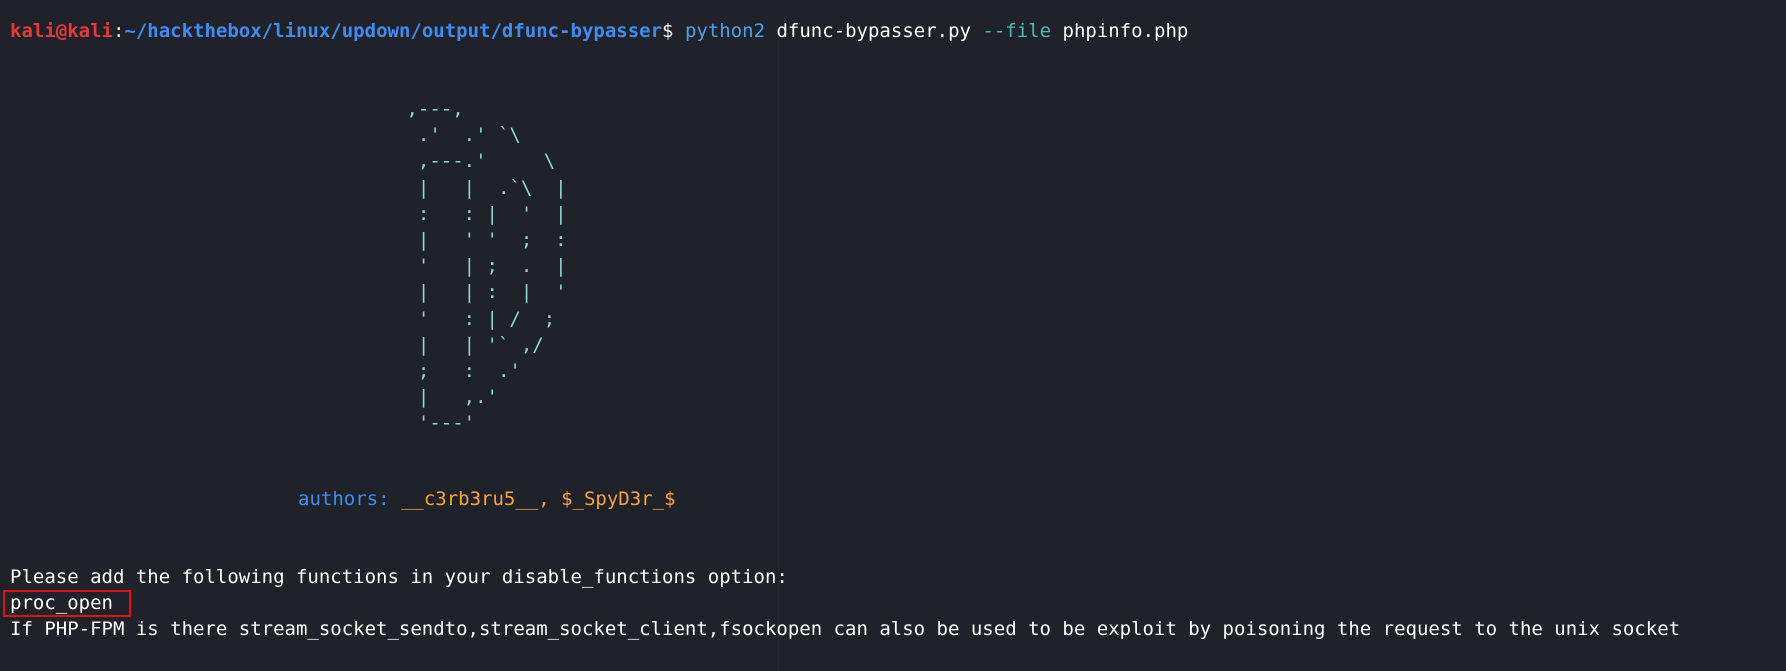 This screenshot has height=671, width=1786. Describe the element at coordinates (118, 31) in the screenshot. I see `prompt-colon: :` at that location.